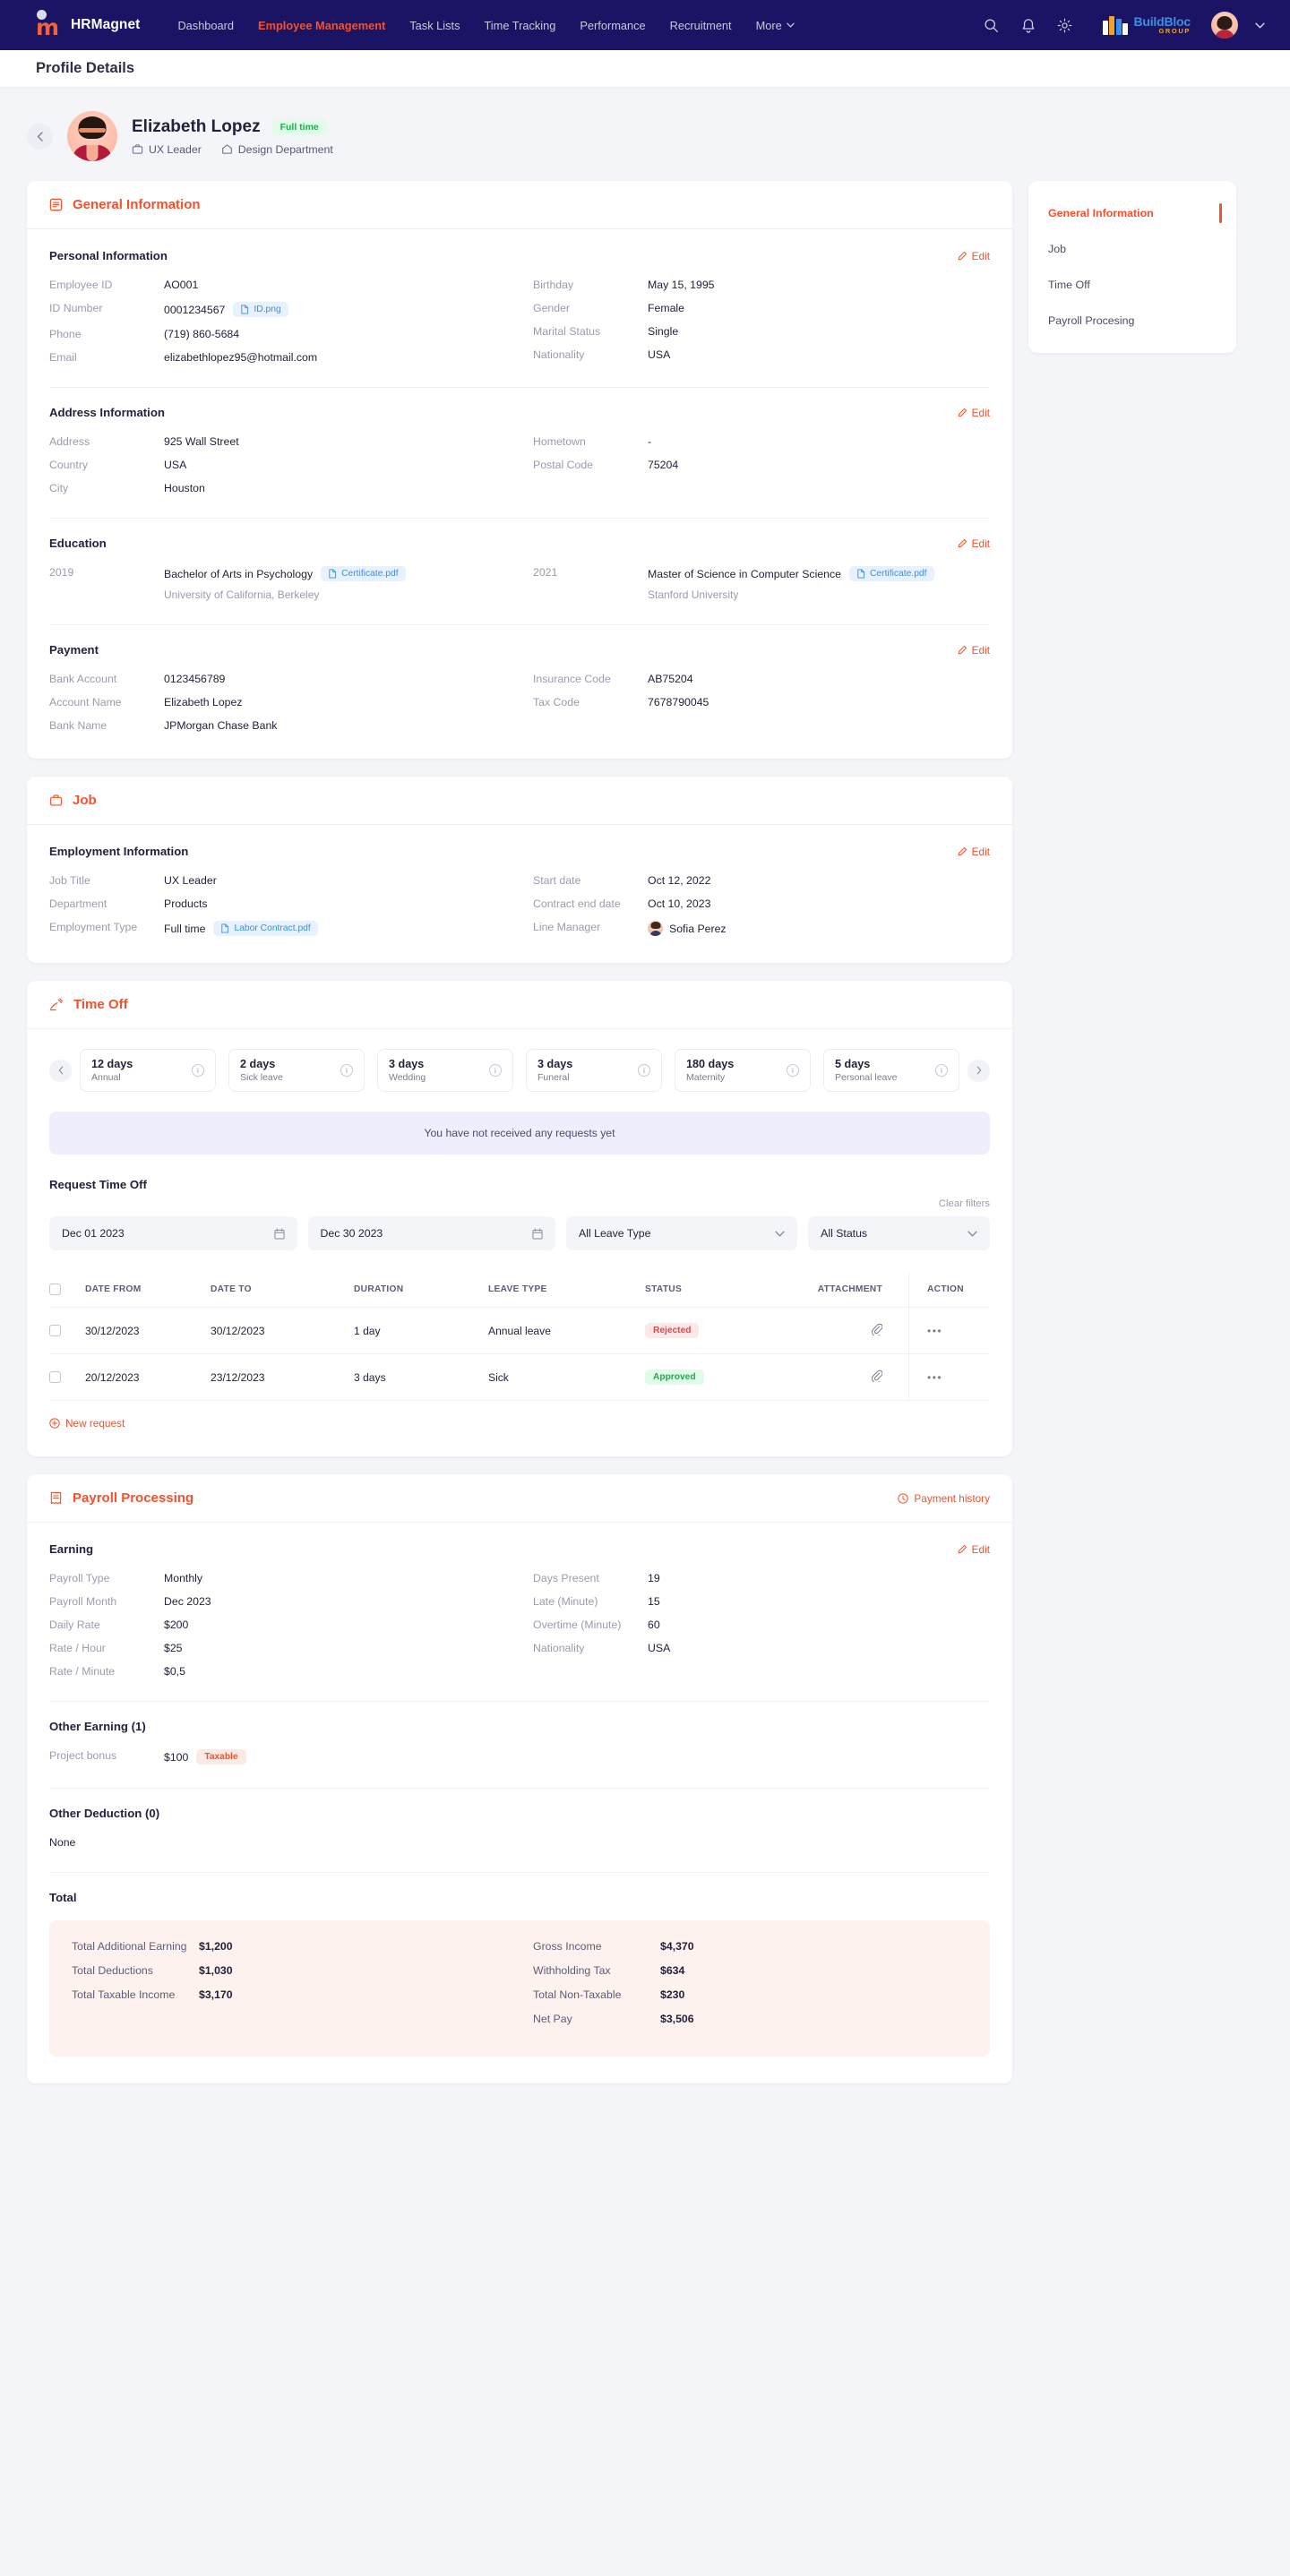  What do you see at coordinates (1260, 25) in the screenshot?
I see `user-menu-chevron-down-icon` at bounding box center [1260, 25].